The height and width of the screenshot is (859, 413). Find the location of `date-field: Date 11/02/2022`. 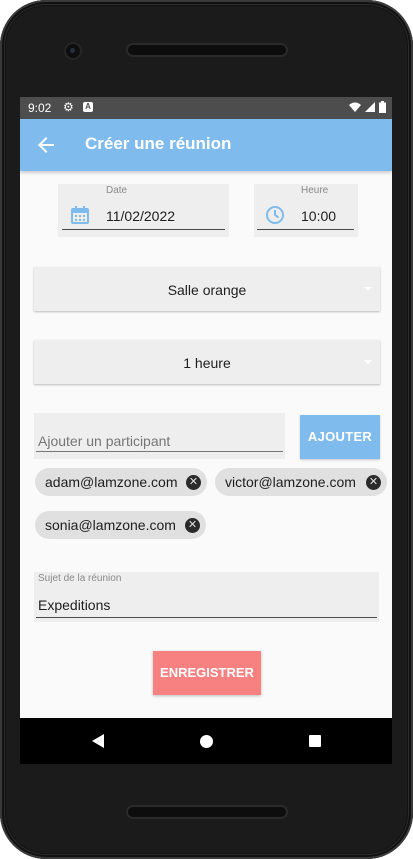

date-field: Date 11/02/2022 is located at coordinates (143, 210).